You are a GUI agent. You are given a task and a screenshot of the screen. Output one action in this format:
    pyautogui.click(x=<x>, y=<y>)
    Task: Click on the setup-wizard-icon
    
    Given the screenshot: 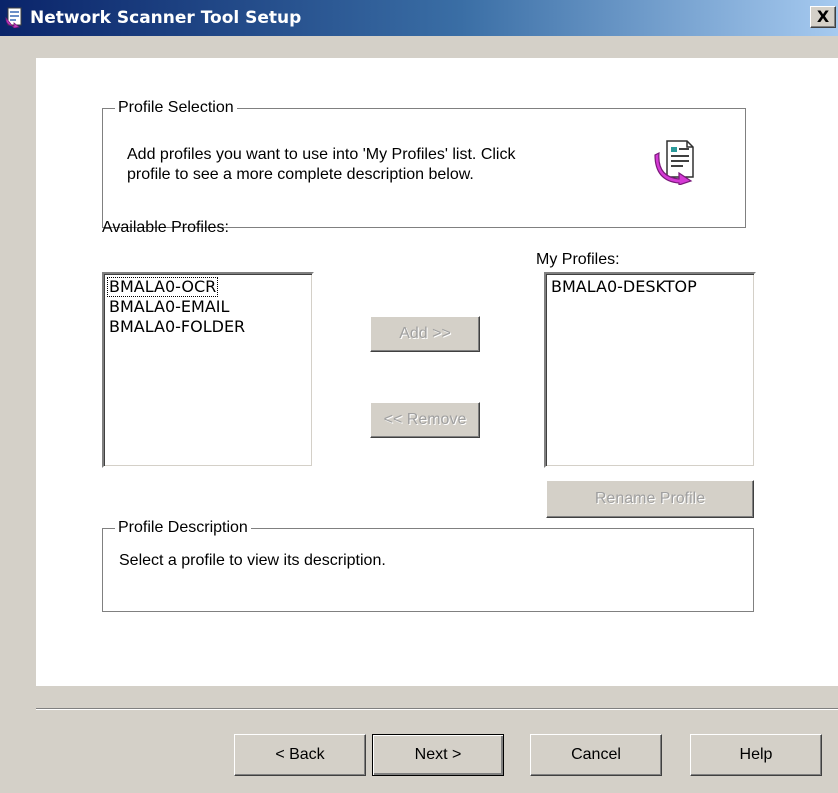 What is the action you would take?
    pyautogui.click(x=13, y=17)
    